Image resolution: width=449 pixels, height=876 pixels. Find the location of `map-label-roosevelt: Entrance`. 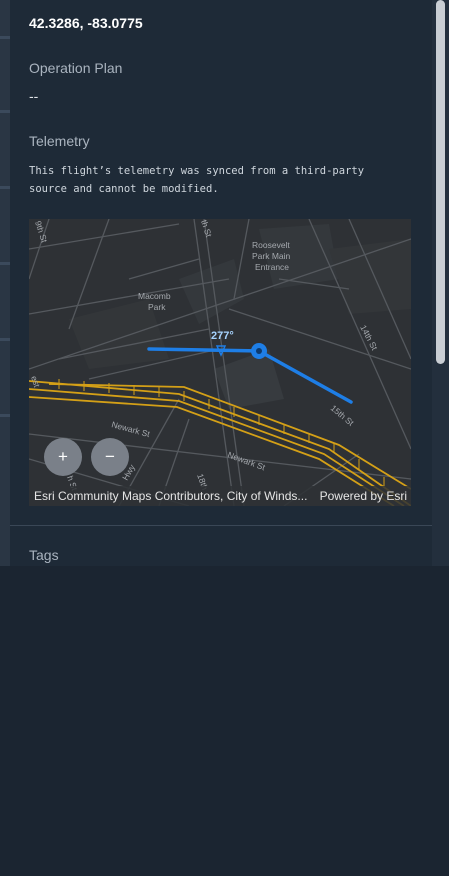

map-label-roosevelt: Entrance is located at coordinates (272, 267).